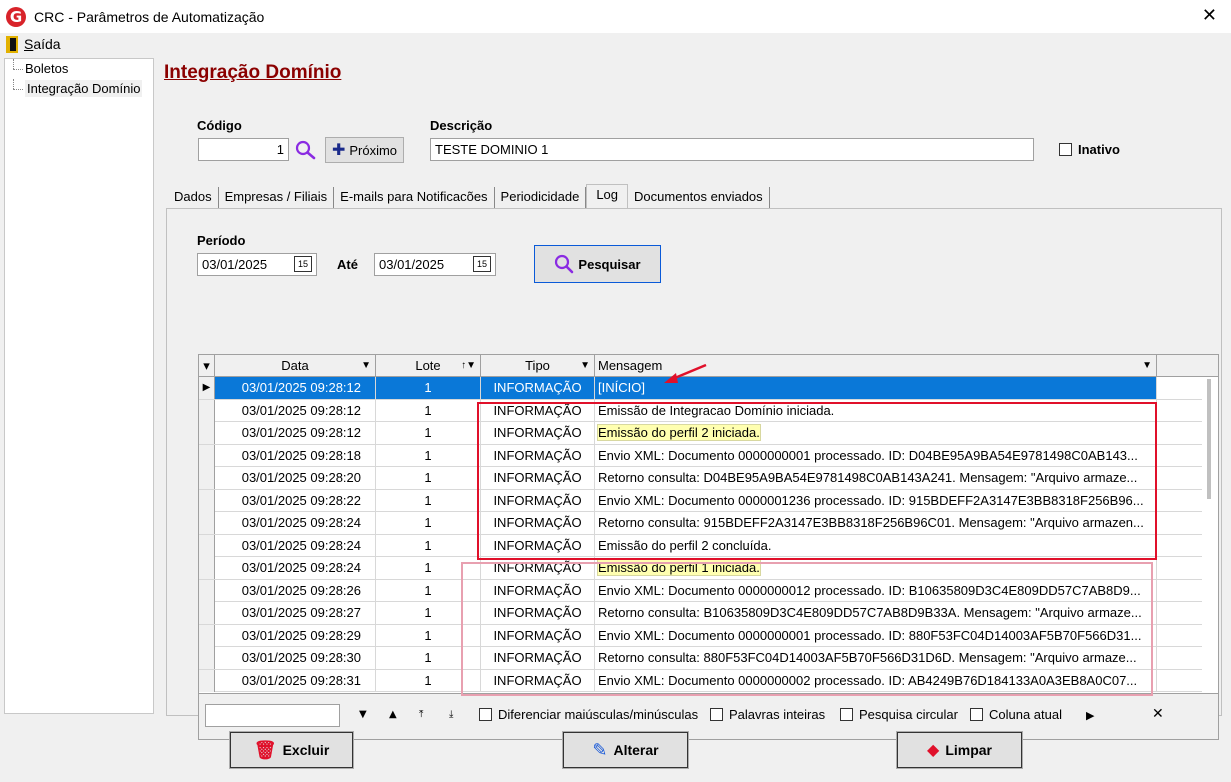 The width and height of the screenshot is (1231, 782). I want to click on sort-filter-icon: ↑▼, so click(468, 366).